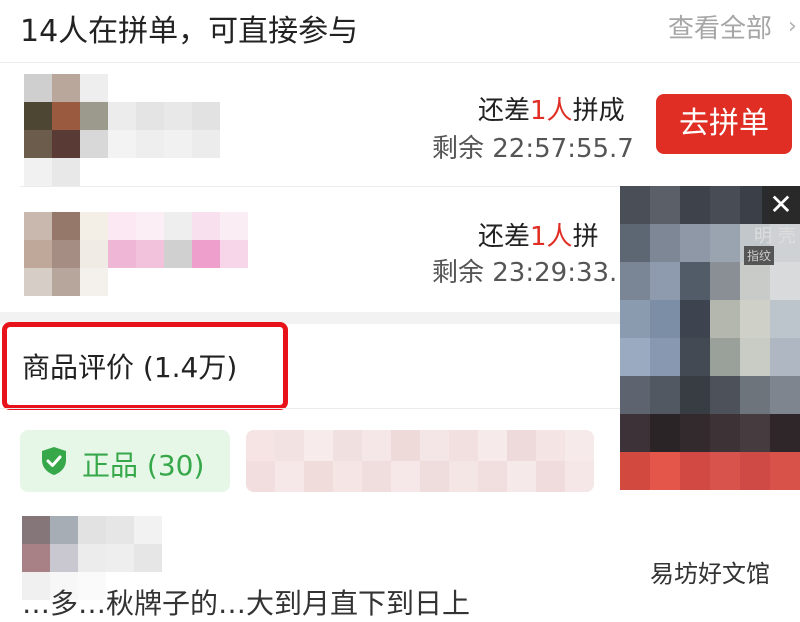  What do you see at coordinates (551, 111) in the screenshot?
I see `missing-count-text: 还差1人拼成` at bounding box center [551, 111].